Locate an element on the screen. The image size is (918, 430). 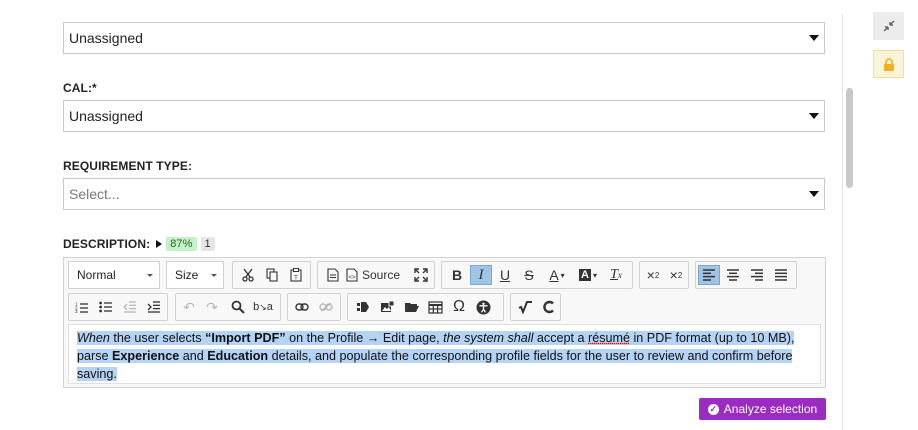
unlink-icon is located at coordinates (326, 307).